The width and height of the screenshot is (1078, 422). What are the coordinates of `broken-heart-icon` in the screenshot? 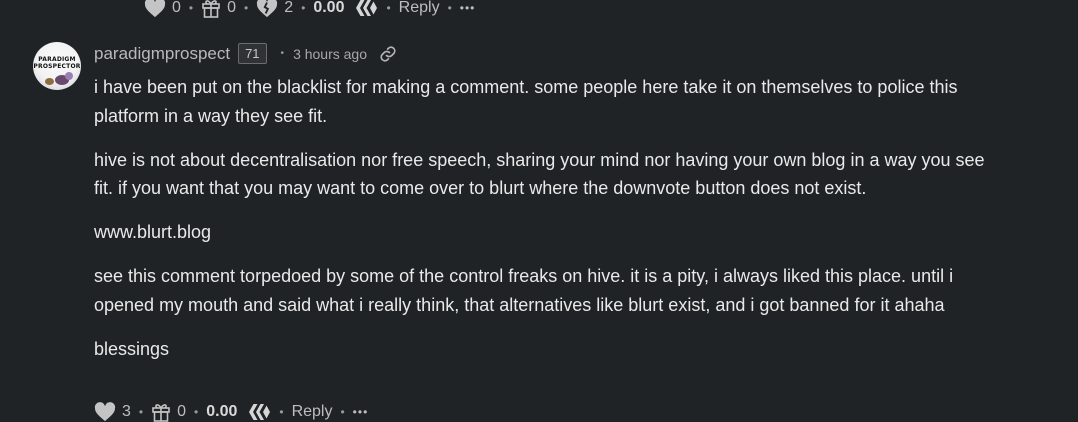 It's located at (267, 9).